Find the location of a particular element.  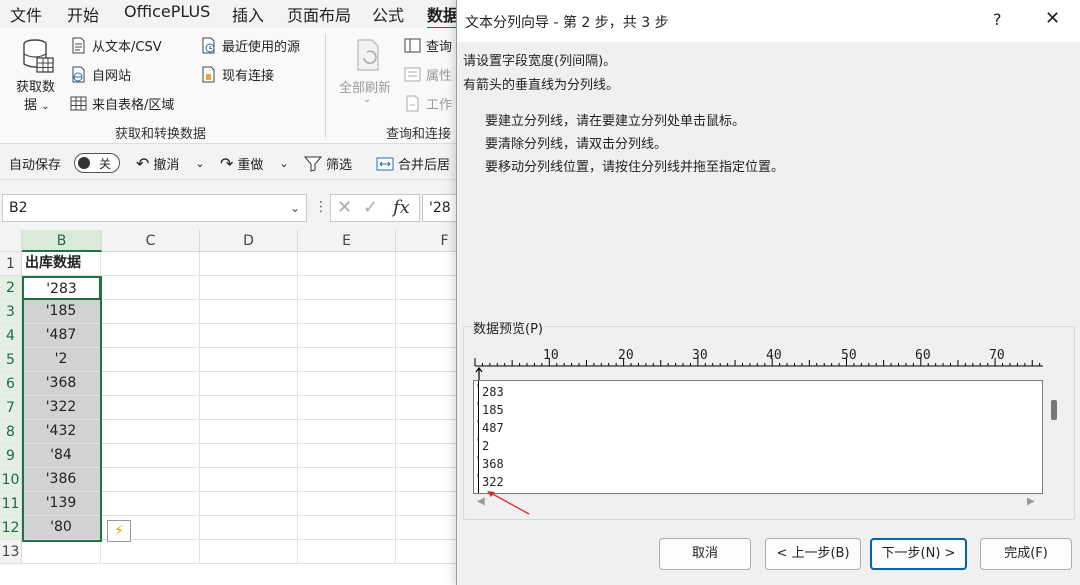

name-box: B2 ⌄ is located at coordinates (154, 208).